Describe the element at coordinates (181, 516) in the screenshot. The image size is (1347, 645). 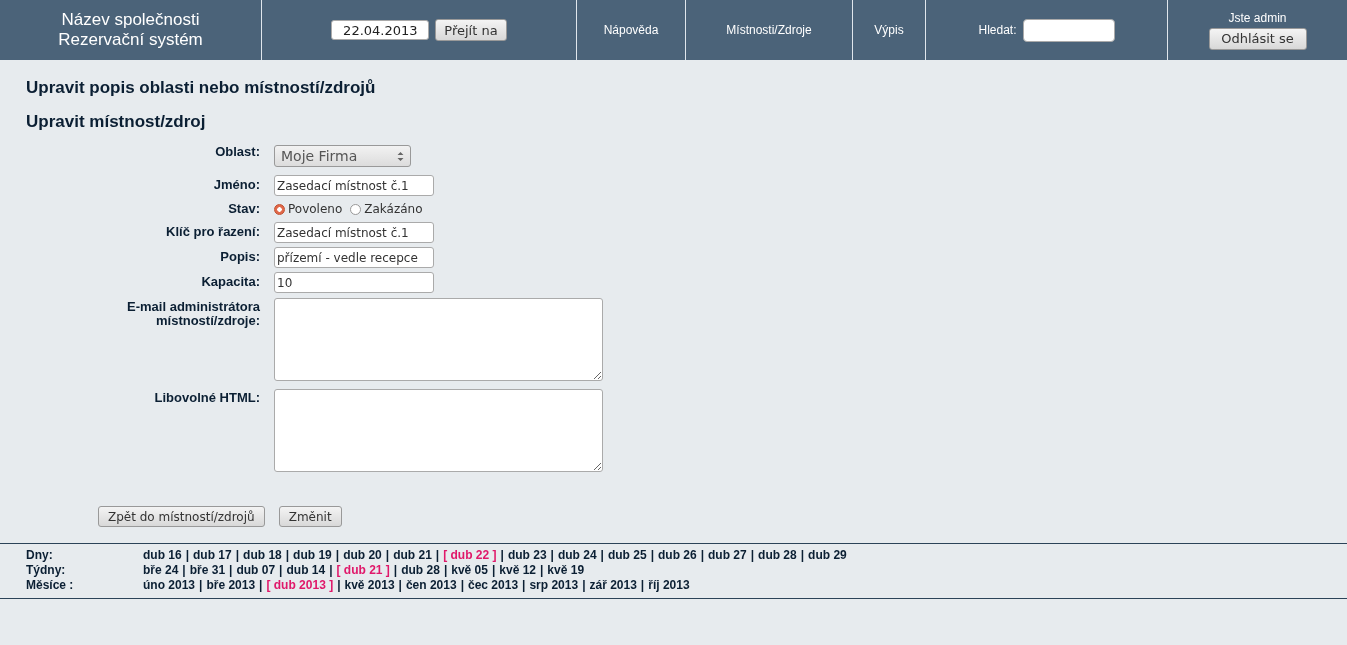
I see `back-button: Zpět do místností/zdrojů` at that location.